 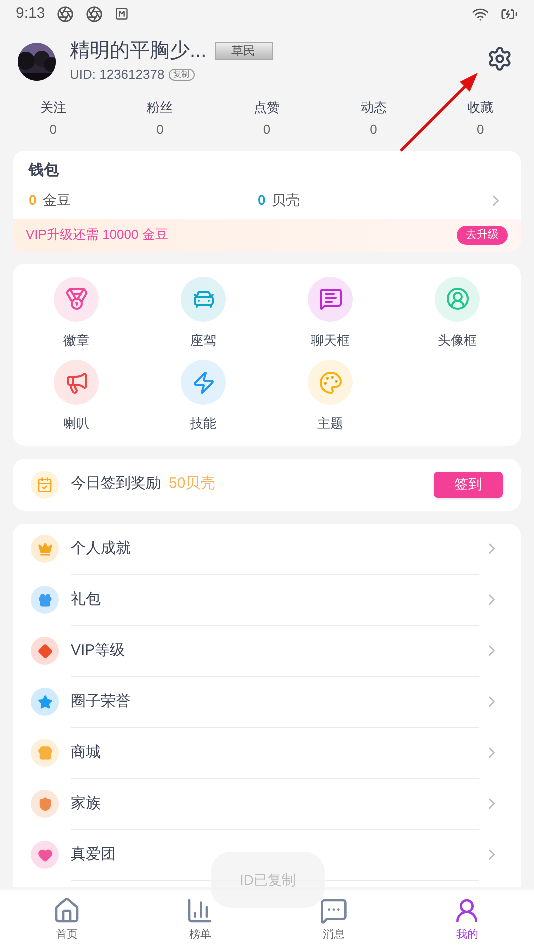 I want to click on nav-tab: 首页, so click(x=67, y=920).